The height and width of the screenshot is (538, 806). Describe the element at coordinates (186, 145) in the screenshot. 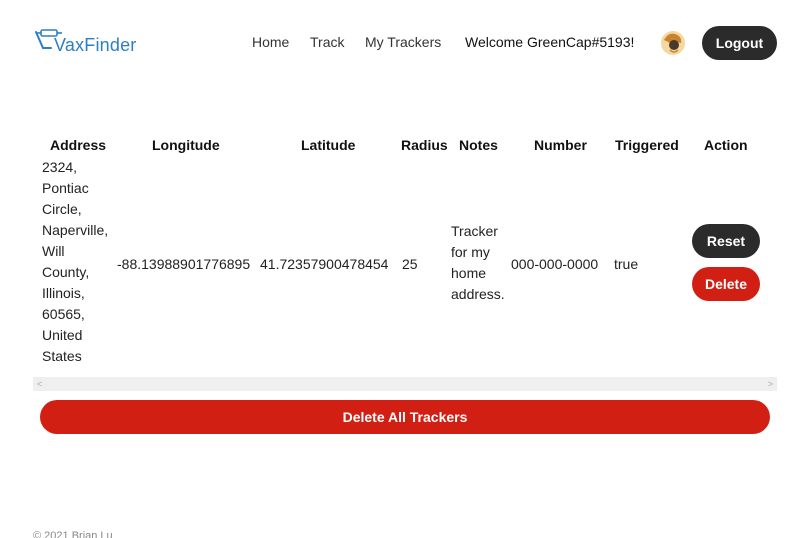

I see `column-header-longitude: Longitude` at that location.